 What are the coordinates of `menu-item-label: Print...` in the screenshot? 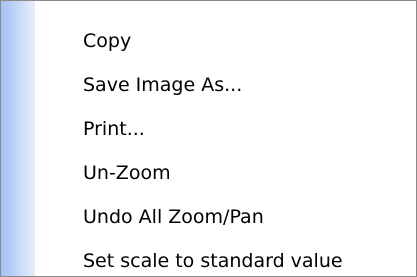 It's located at (114, 129).